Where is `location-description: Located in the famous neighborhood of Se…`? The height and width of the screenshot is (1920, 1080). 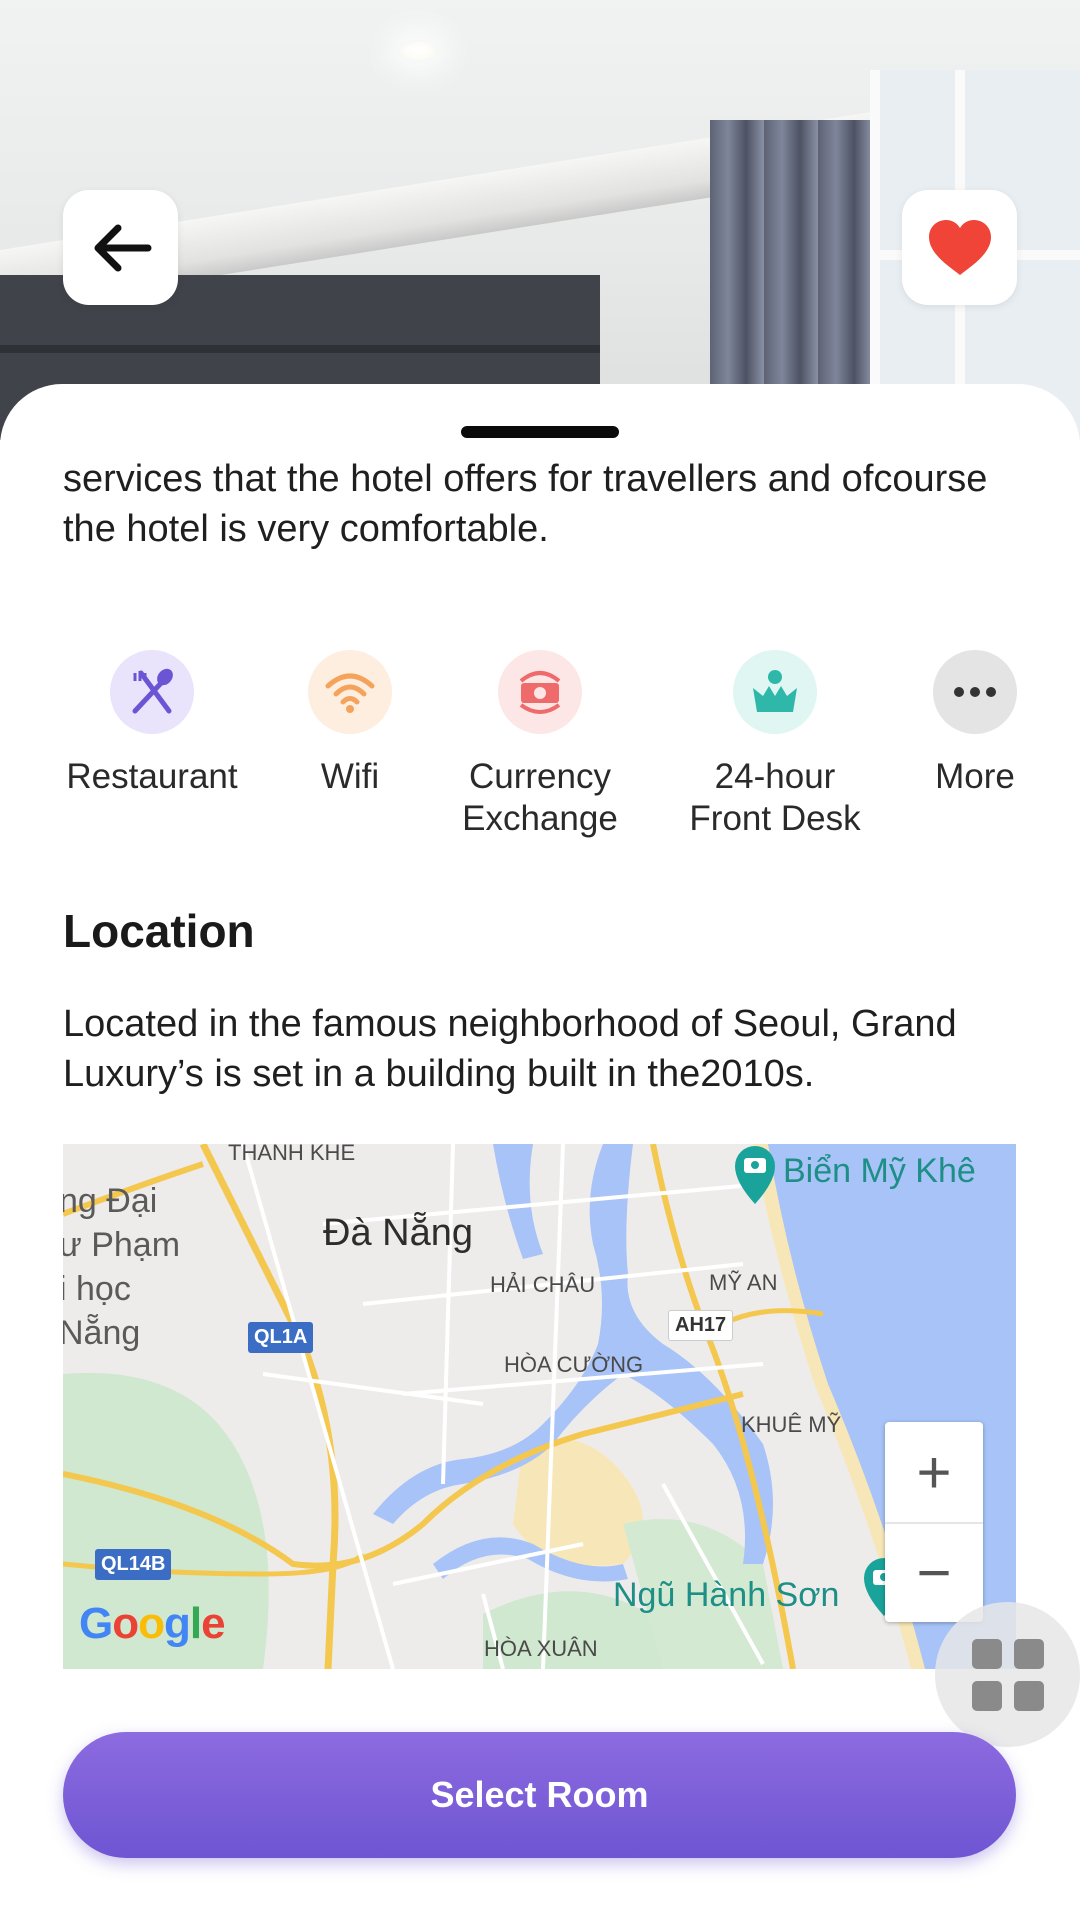 location-description: Located in the famous neighborhood of Se… is located at coordinates (510, 1049).